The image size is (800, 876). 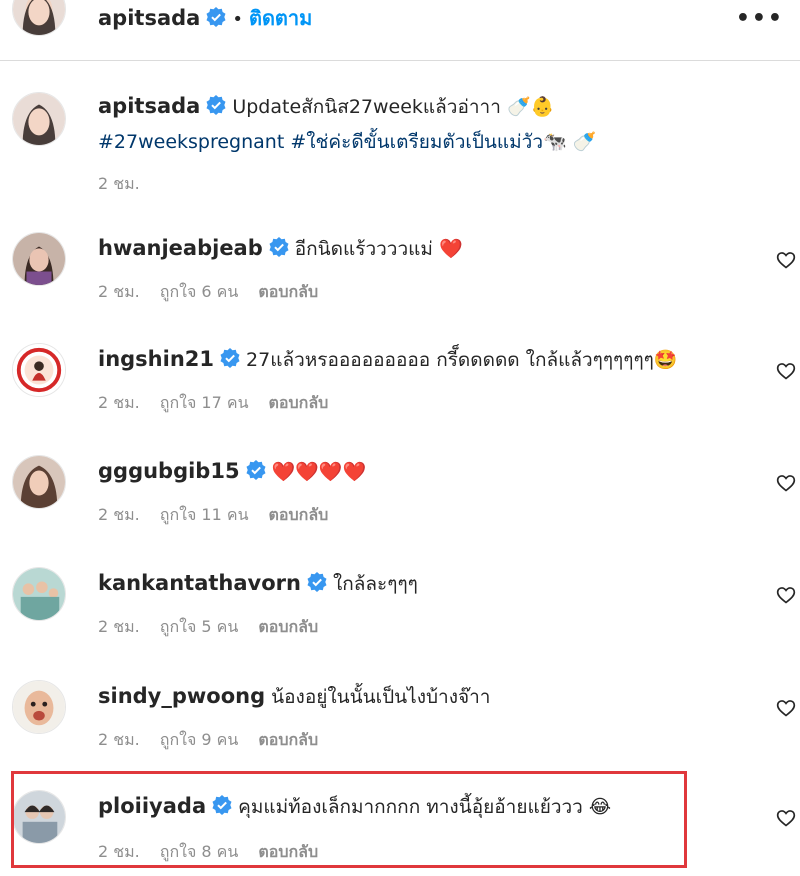 I want to click on comment-likes: ถูกใจ 17 คน, so click(x=204, y=402).